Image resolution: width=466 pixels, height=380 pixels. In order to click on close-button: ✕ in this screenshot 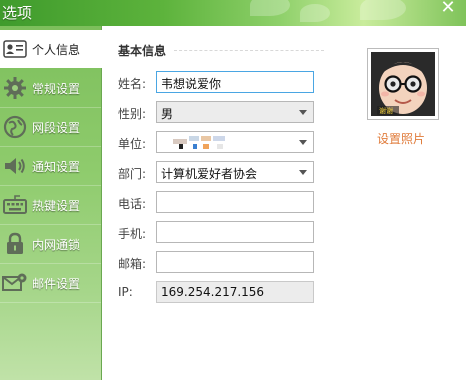, I will do `click(448, 9)`.